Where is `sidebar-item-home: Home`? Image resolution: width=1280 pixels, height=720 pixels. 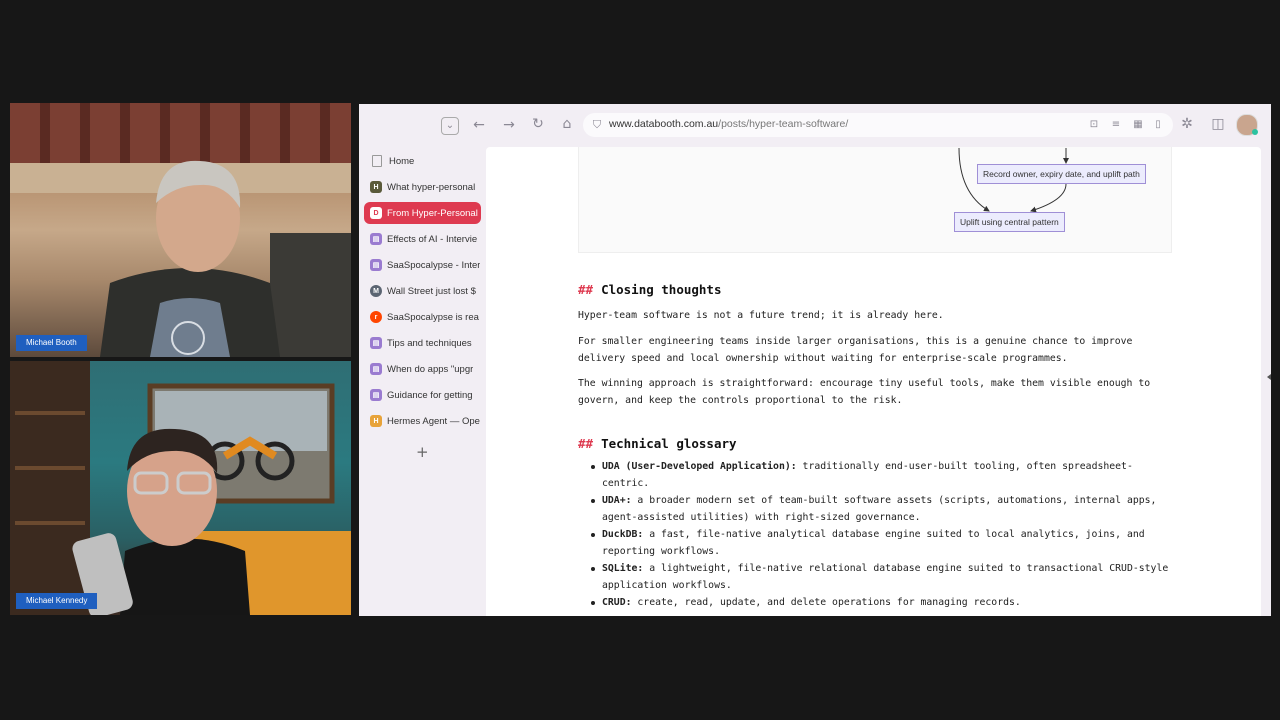
sidebar-item-home: Home is located at coordinates (422, 161).